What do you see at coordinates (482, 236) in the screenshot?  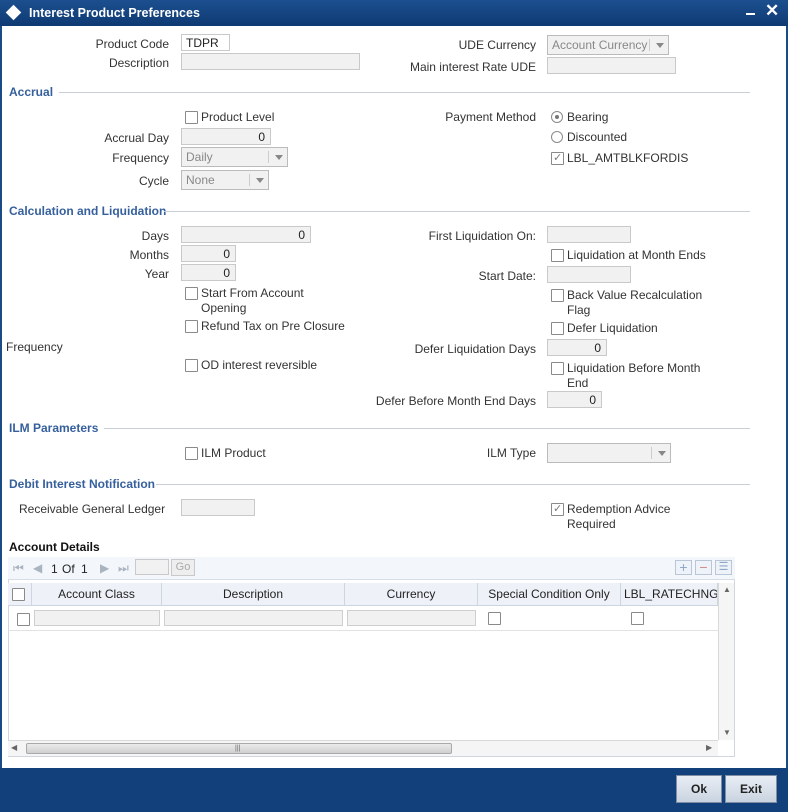 I see `first-liquidation-label: First Liquidation On:` at bounding box center [482, 236].